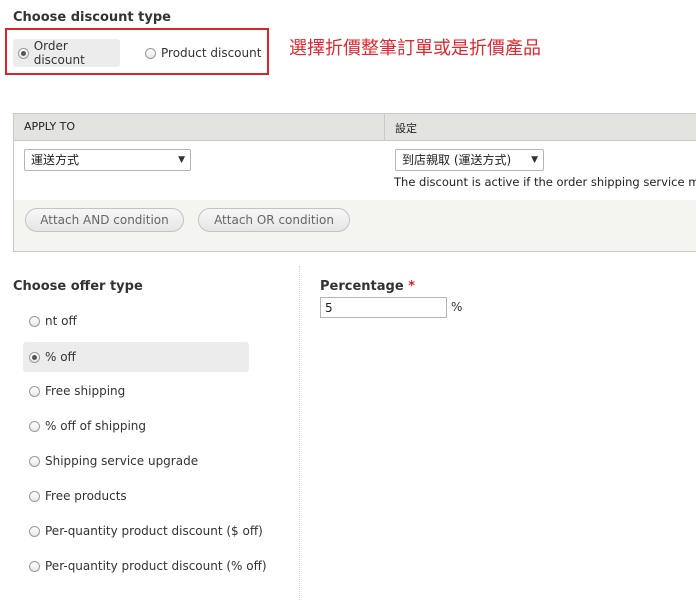 The image size is (696, 600). I want to click on setting-select: 到店親取 (運送方式) ▼, so click(469, 160).